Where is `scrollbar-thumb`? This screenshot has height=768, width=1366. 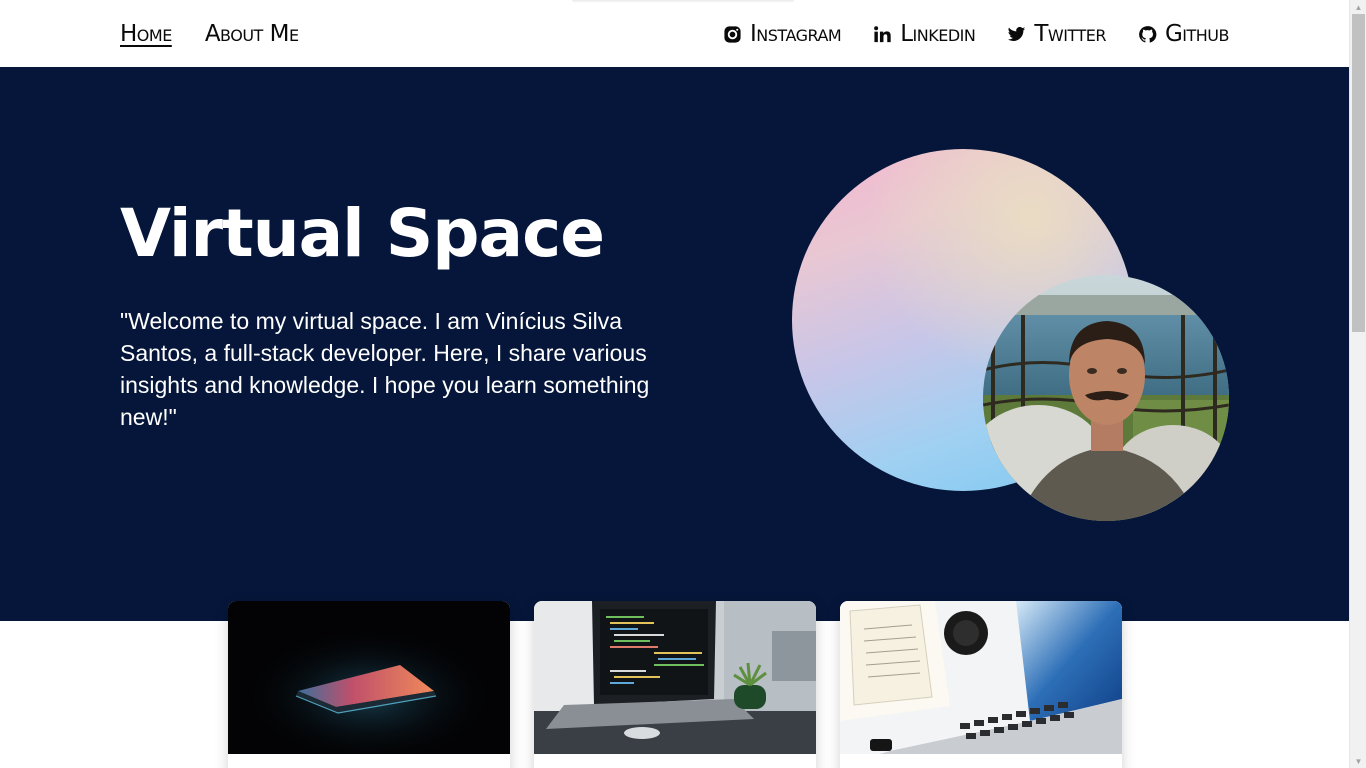 scrollbar-thumb is located at coordinates (1358, 173).